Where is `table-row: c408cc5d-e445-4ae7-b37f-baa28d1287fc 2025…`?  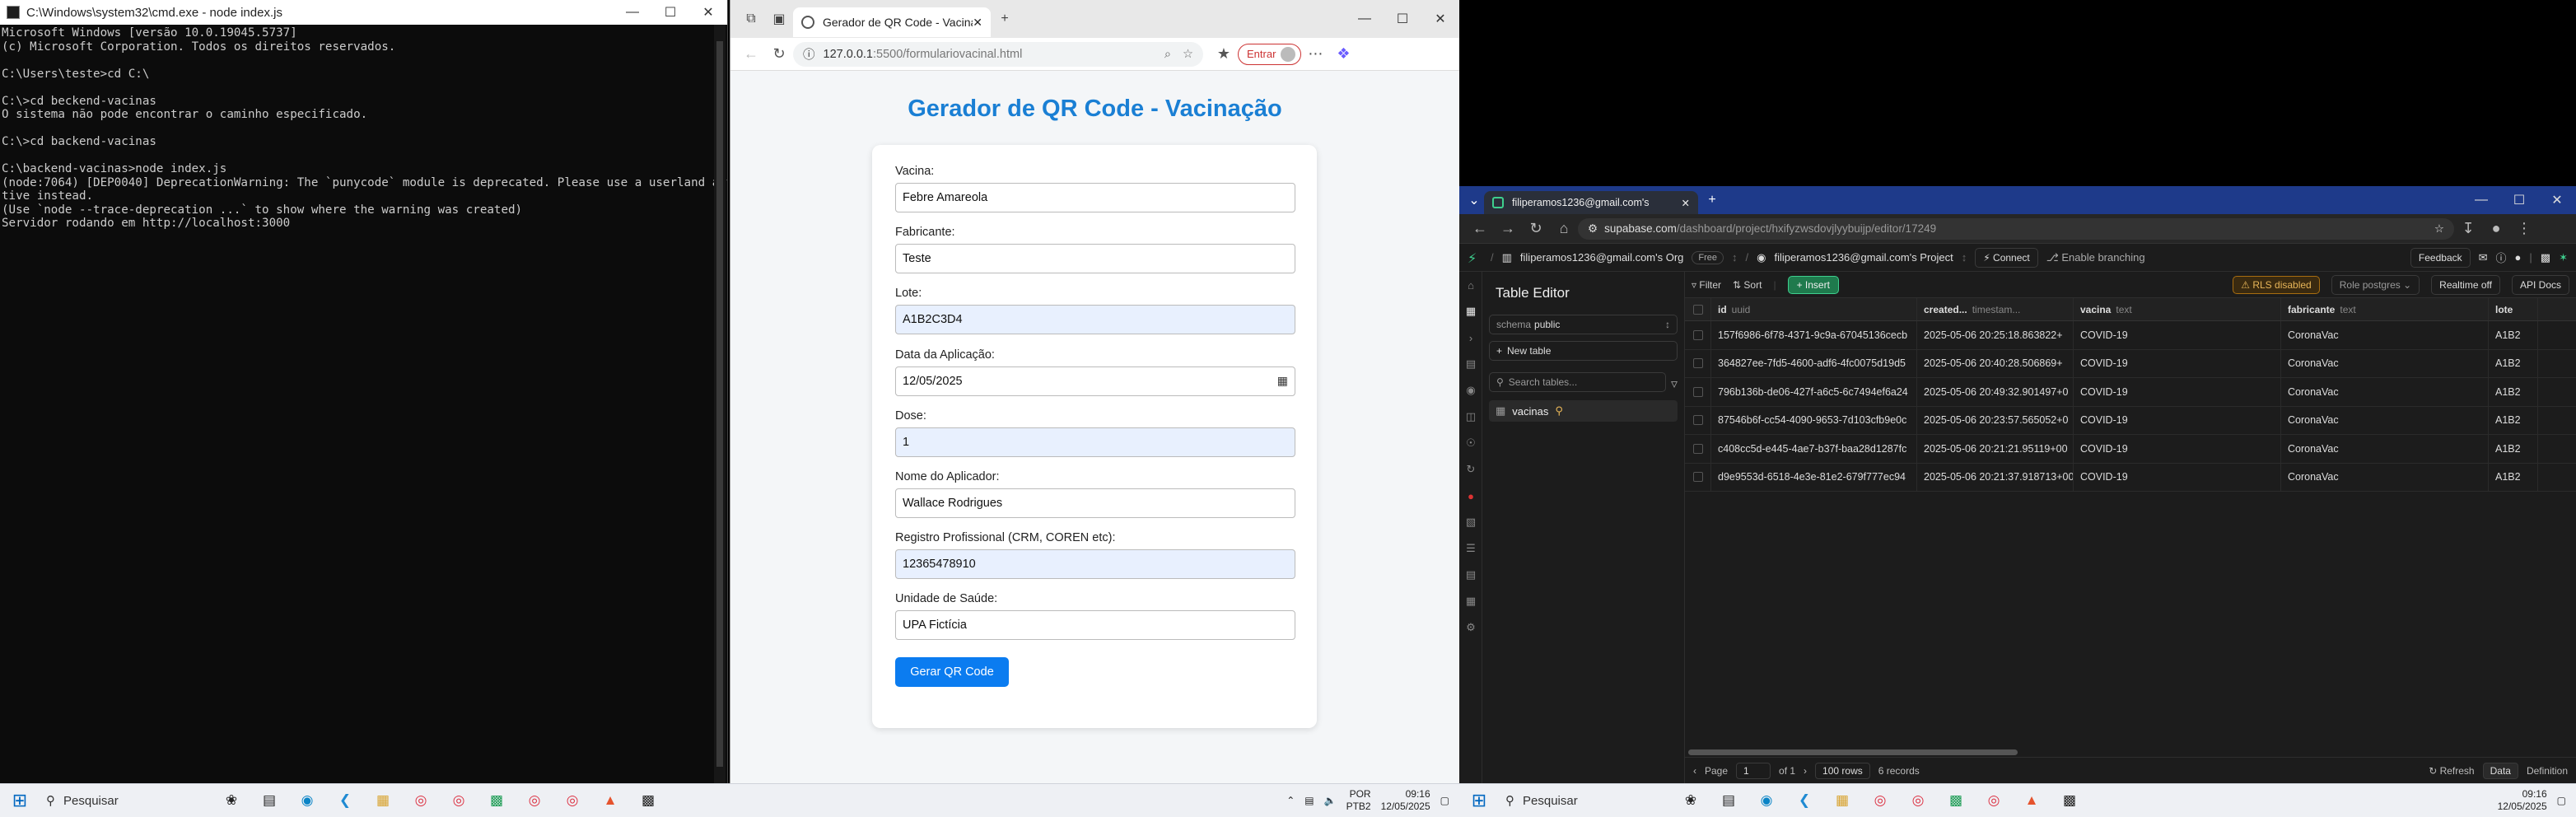 table-row: c408cc5d-e445-4ae7-b37f-baa28d1287fc 2025… is located at coordinates (2130, 449).